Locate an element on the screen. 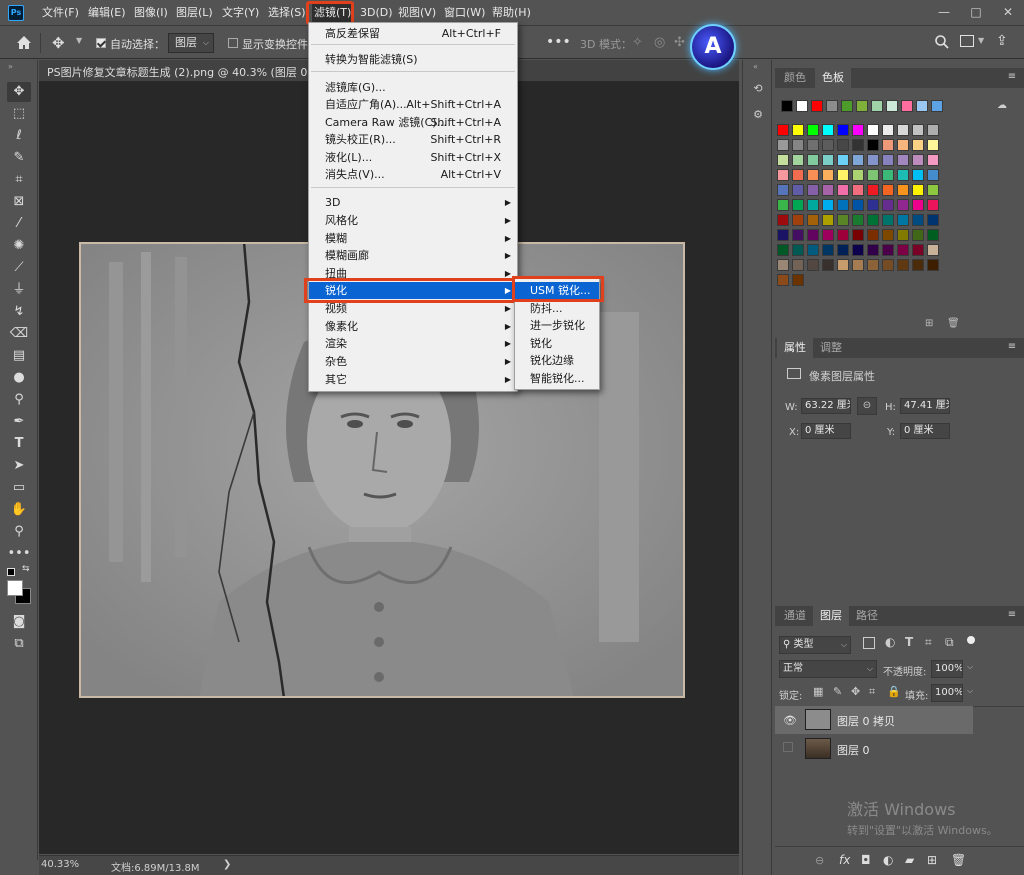  lock-all-icon: 🔒 is located at coordinates (894, 691).